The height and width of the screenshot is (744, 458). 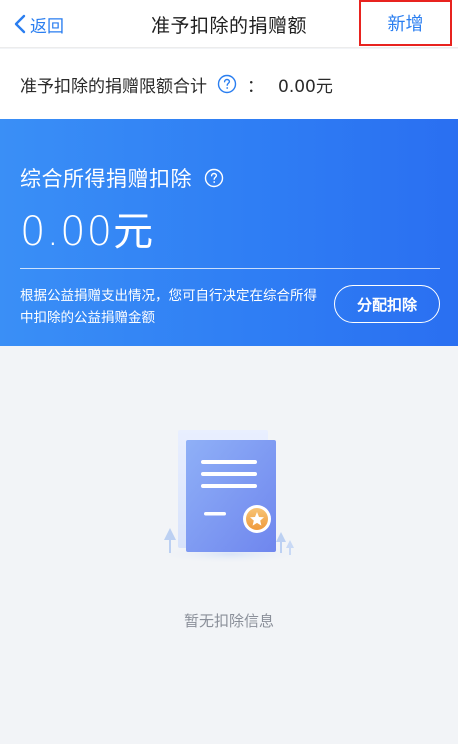 What do you see at coordinates (305, 86) in the screenshot?
I see `summary-value: 0.00元` at bounding box center [305, 86].